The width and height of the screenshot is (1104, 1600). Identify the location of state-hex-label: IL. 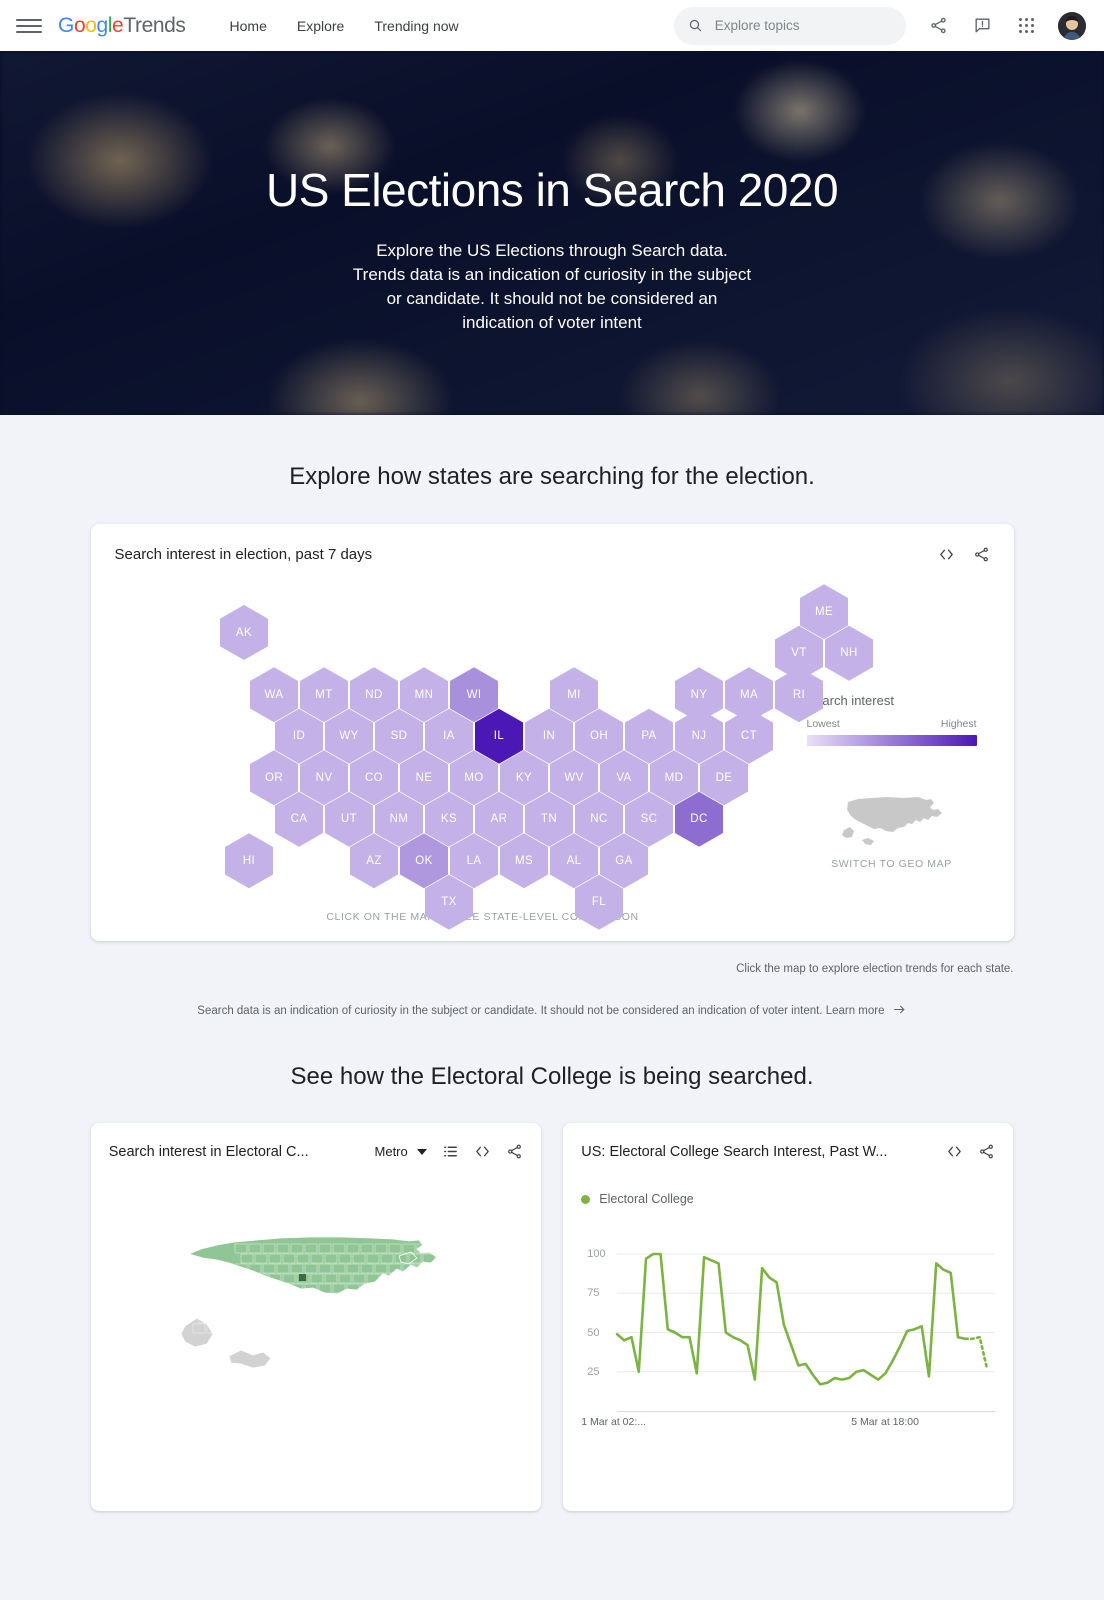
(499, 736).